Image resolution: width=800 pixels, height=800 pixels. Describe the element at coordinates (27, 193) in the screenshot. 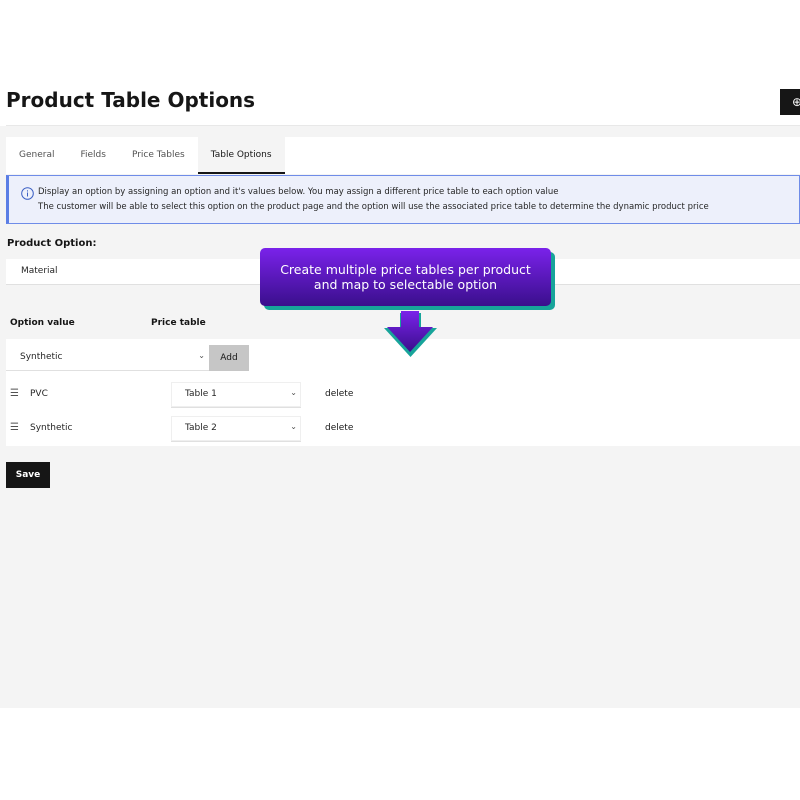

I see `info-icon` at that location.